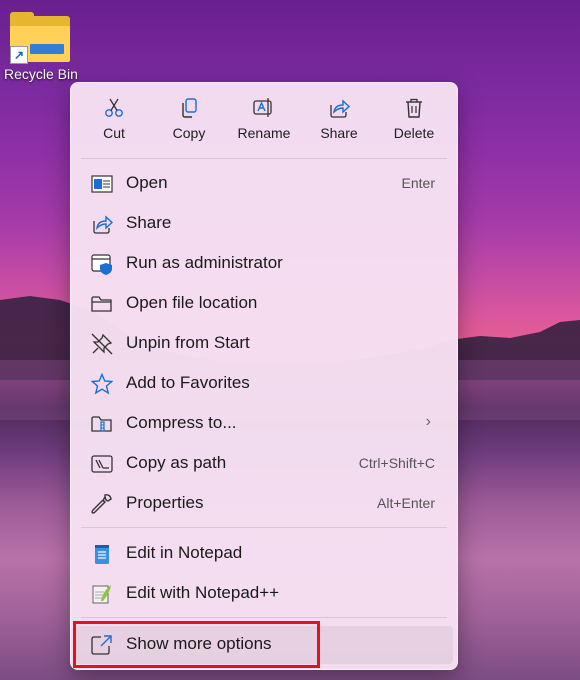 This screenshot has height=680, width=580. I want to click on menu-item-label: Open, so click(147, 182).